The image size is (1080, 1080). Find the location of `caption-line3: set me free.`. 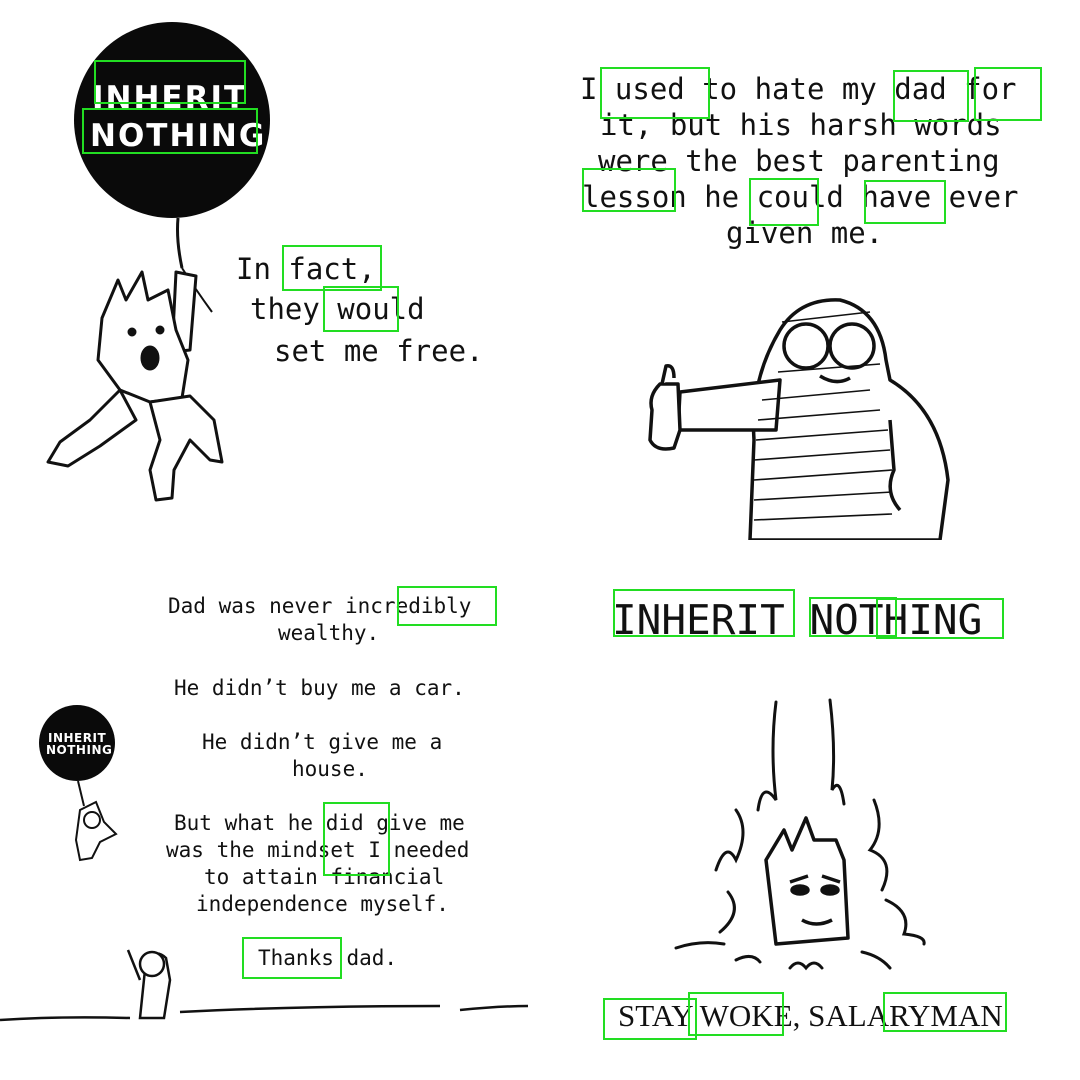

caption-line3: set me free. is located at coordinates (379, 351).